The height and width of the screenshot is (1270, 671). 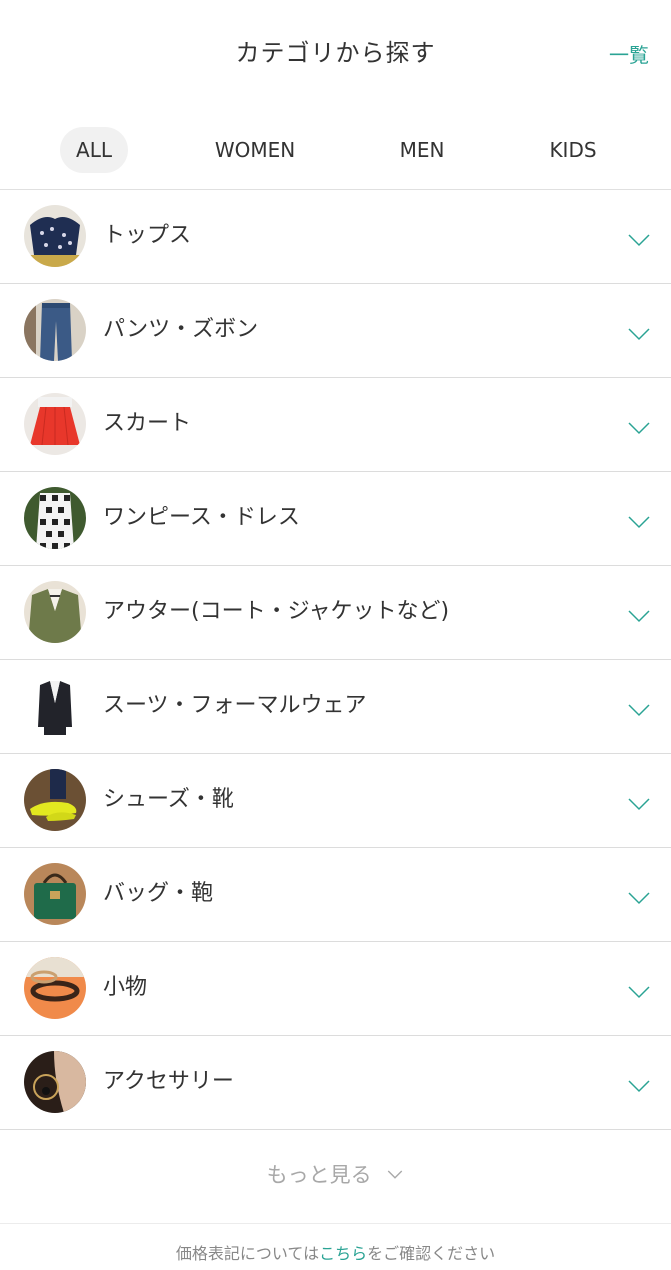 What do you see at coordinates (201, 517) in the screenshot?
I see `category-label: ワンピース・ドレス` at bounding box center [201, 517].